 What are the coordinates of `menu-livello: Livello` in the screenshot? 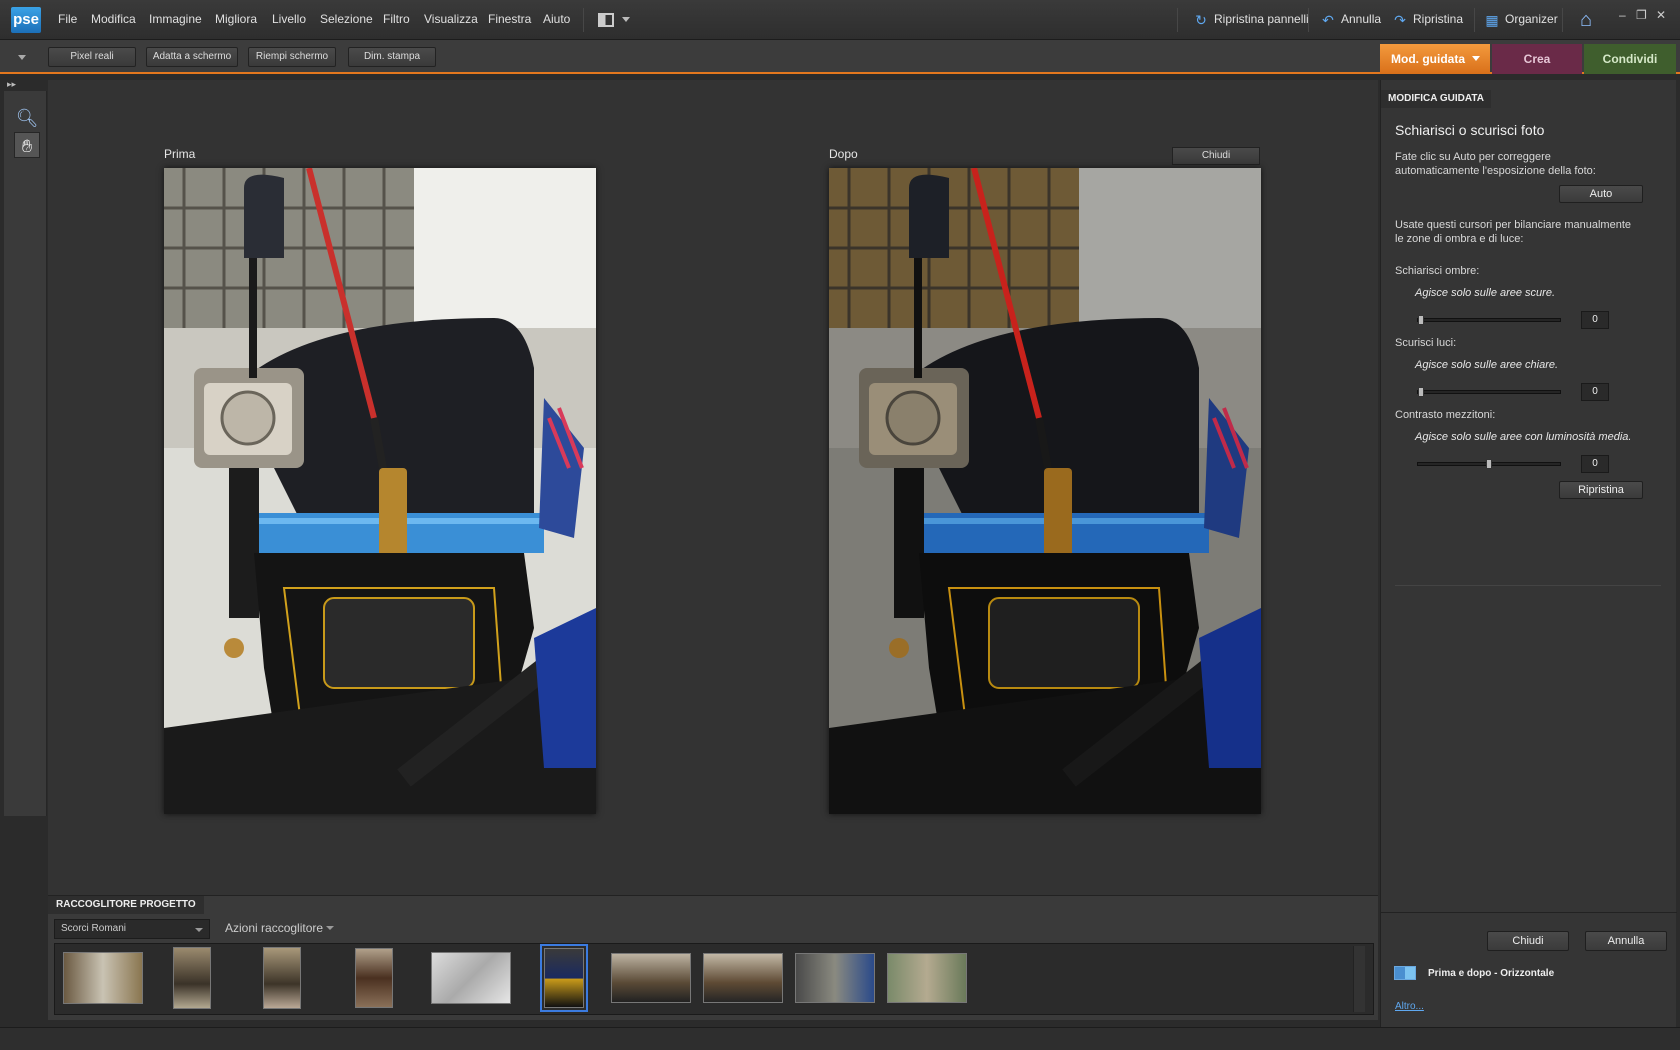 It's located at (289, 19).